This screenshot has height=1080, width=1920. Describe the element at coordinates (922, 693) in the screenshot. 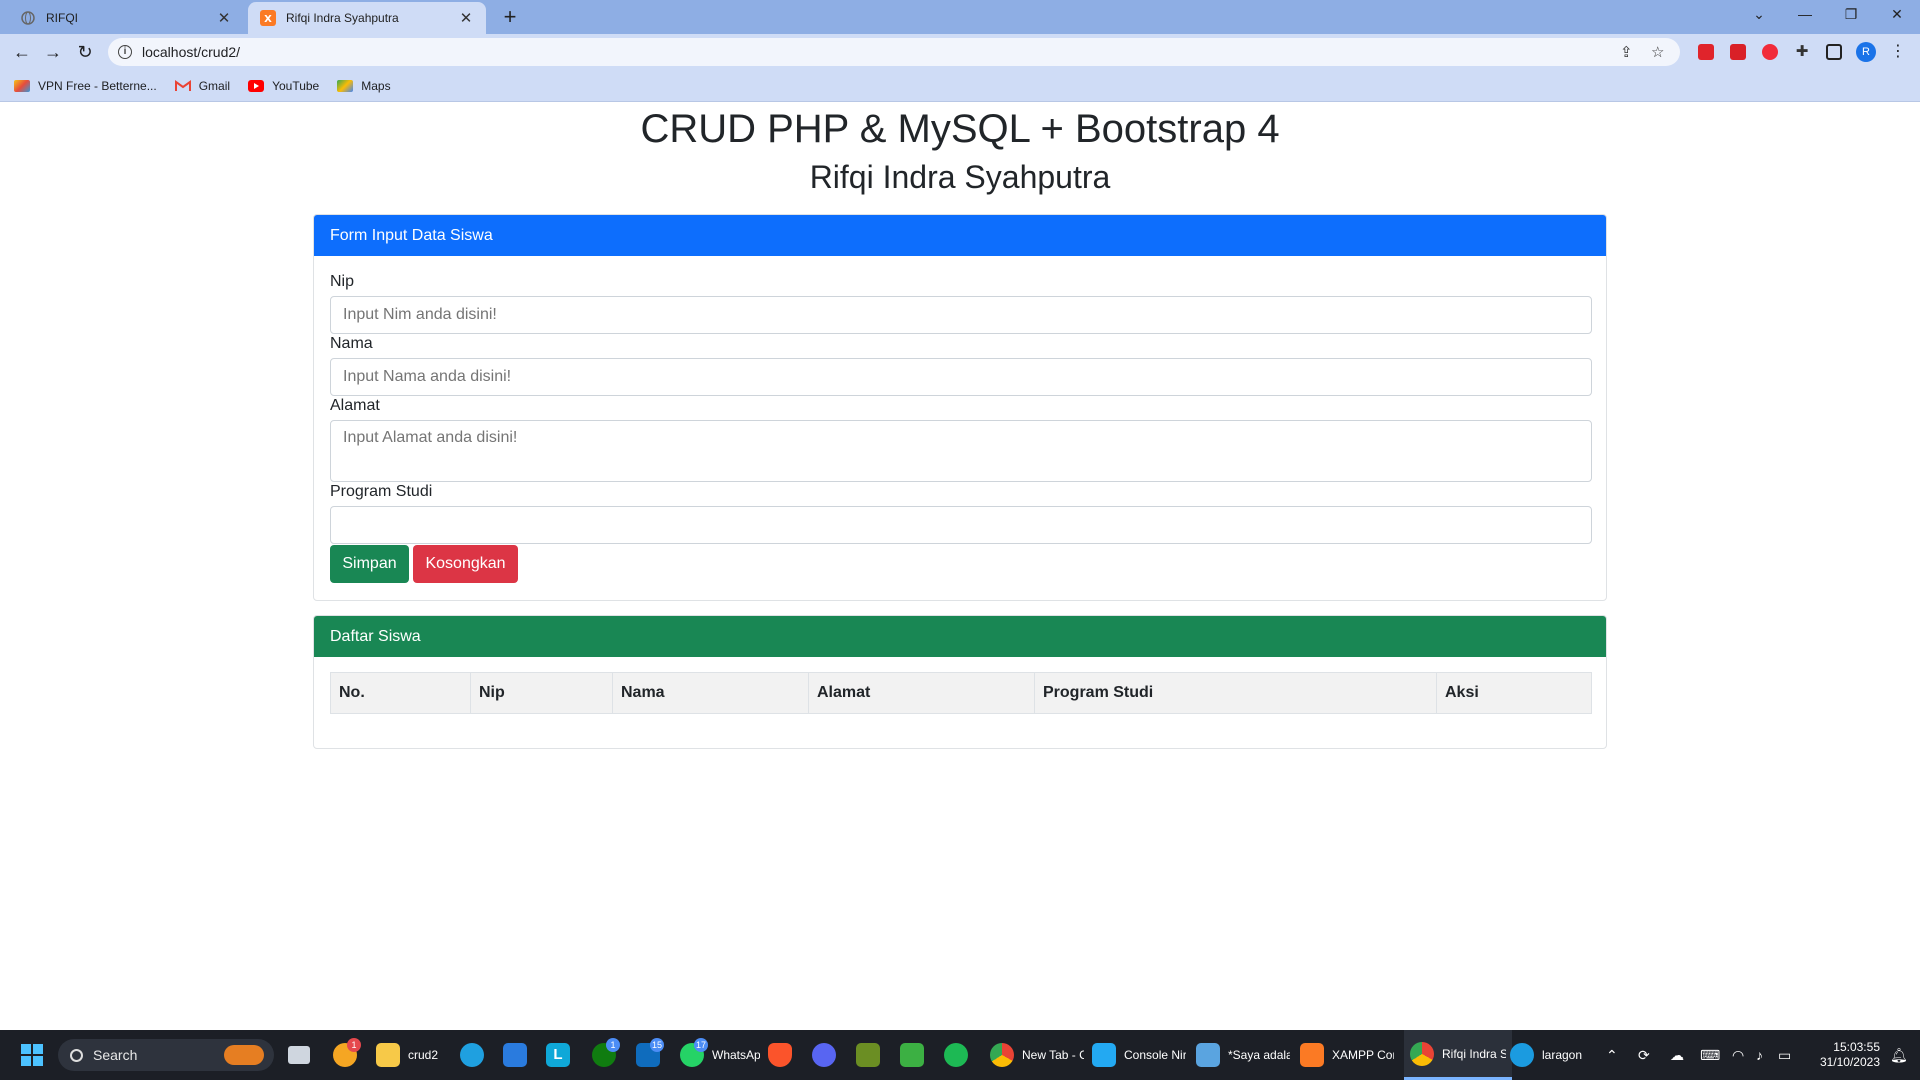

I see `col-alamat: Alamat` at that location.